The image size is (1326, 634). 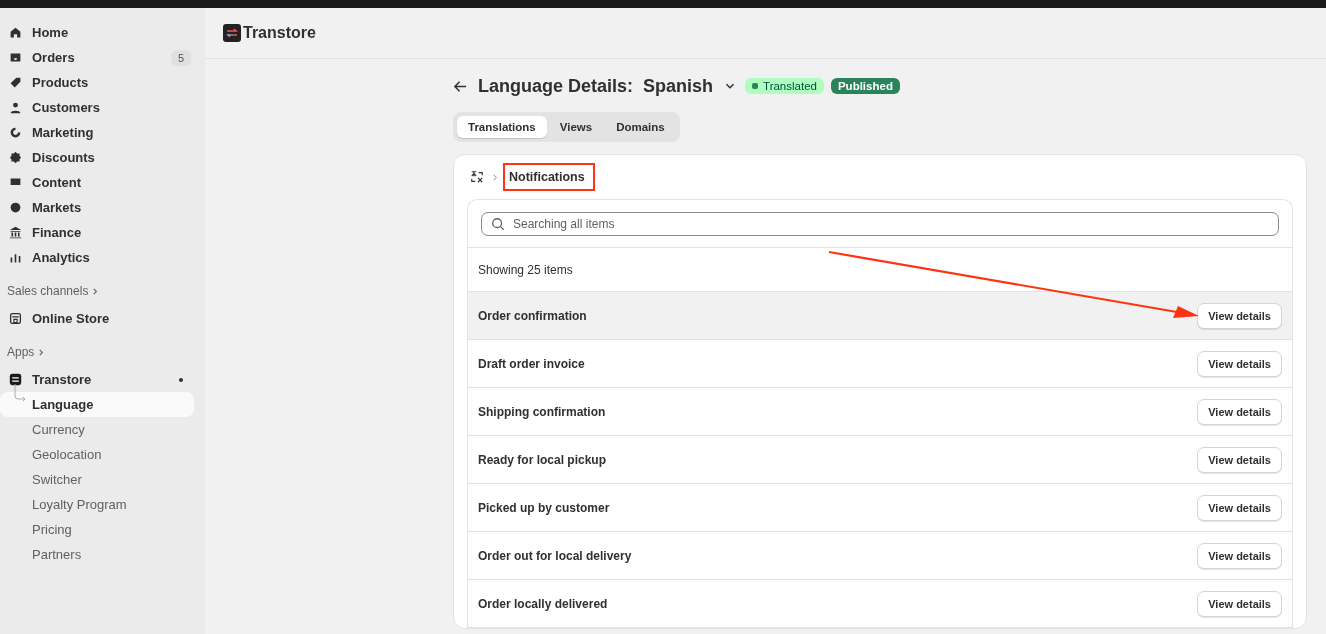 I want to click on subnav-item: Loyalty Program, so click(x=97, y=504).